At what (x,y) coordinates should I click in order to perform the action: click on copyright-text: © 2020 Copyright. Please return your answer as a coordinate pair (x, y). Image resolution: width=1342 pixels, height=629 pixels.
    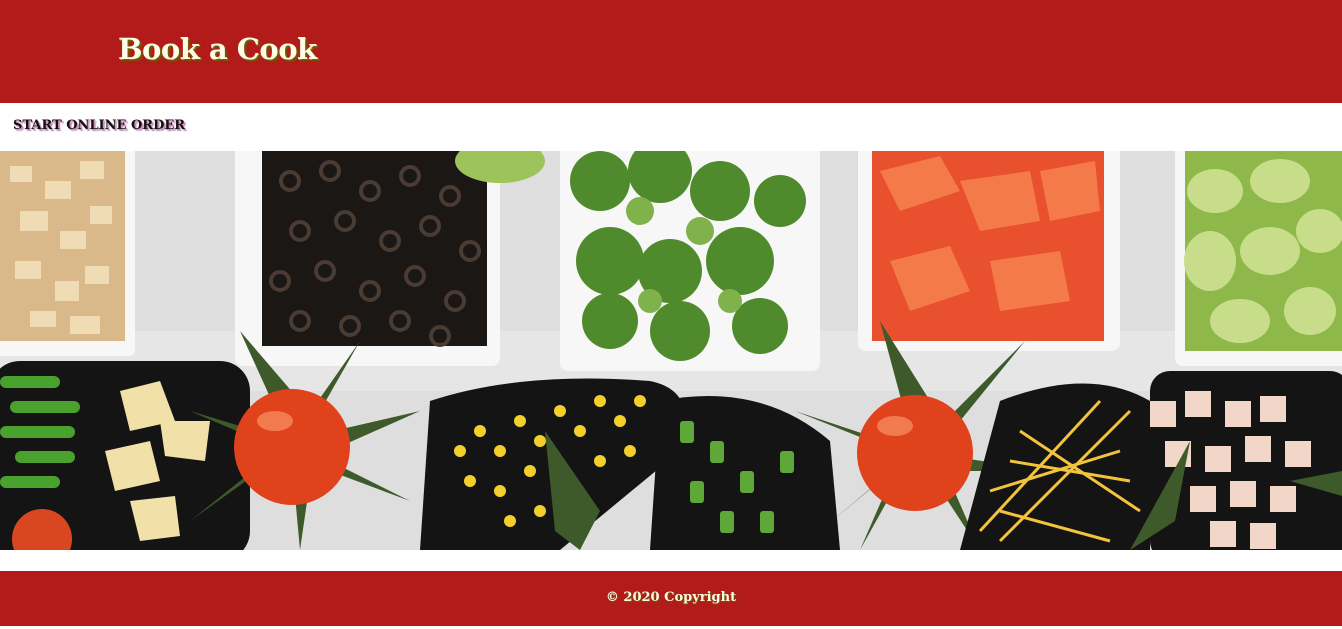
    Looking at the image, I should click on (671, 597).